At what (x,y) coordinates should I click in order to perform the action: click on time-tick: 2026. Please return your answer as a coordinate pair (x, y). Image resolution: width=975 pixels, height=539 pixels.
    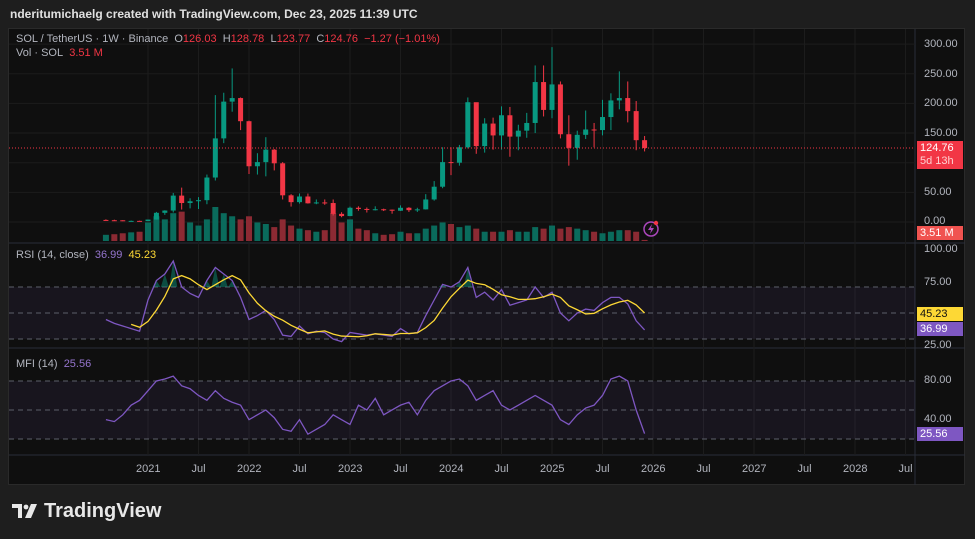
    Looking at the image, I should click on (653, 469).